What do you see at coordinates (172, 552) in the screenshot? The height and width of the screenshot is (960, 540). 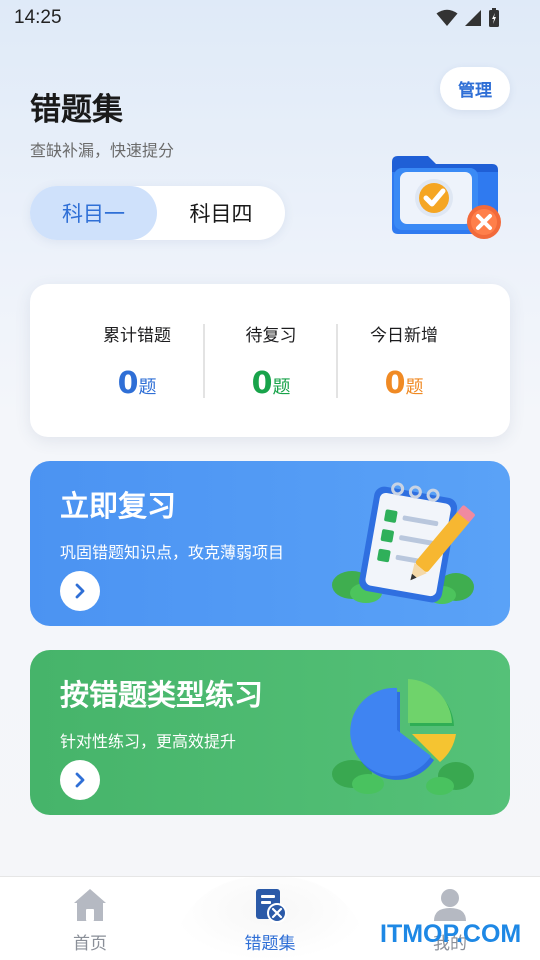 I see `card-description: 巩固错题知识点，攻克薄弱项目` at bounding box center [172, 552].